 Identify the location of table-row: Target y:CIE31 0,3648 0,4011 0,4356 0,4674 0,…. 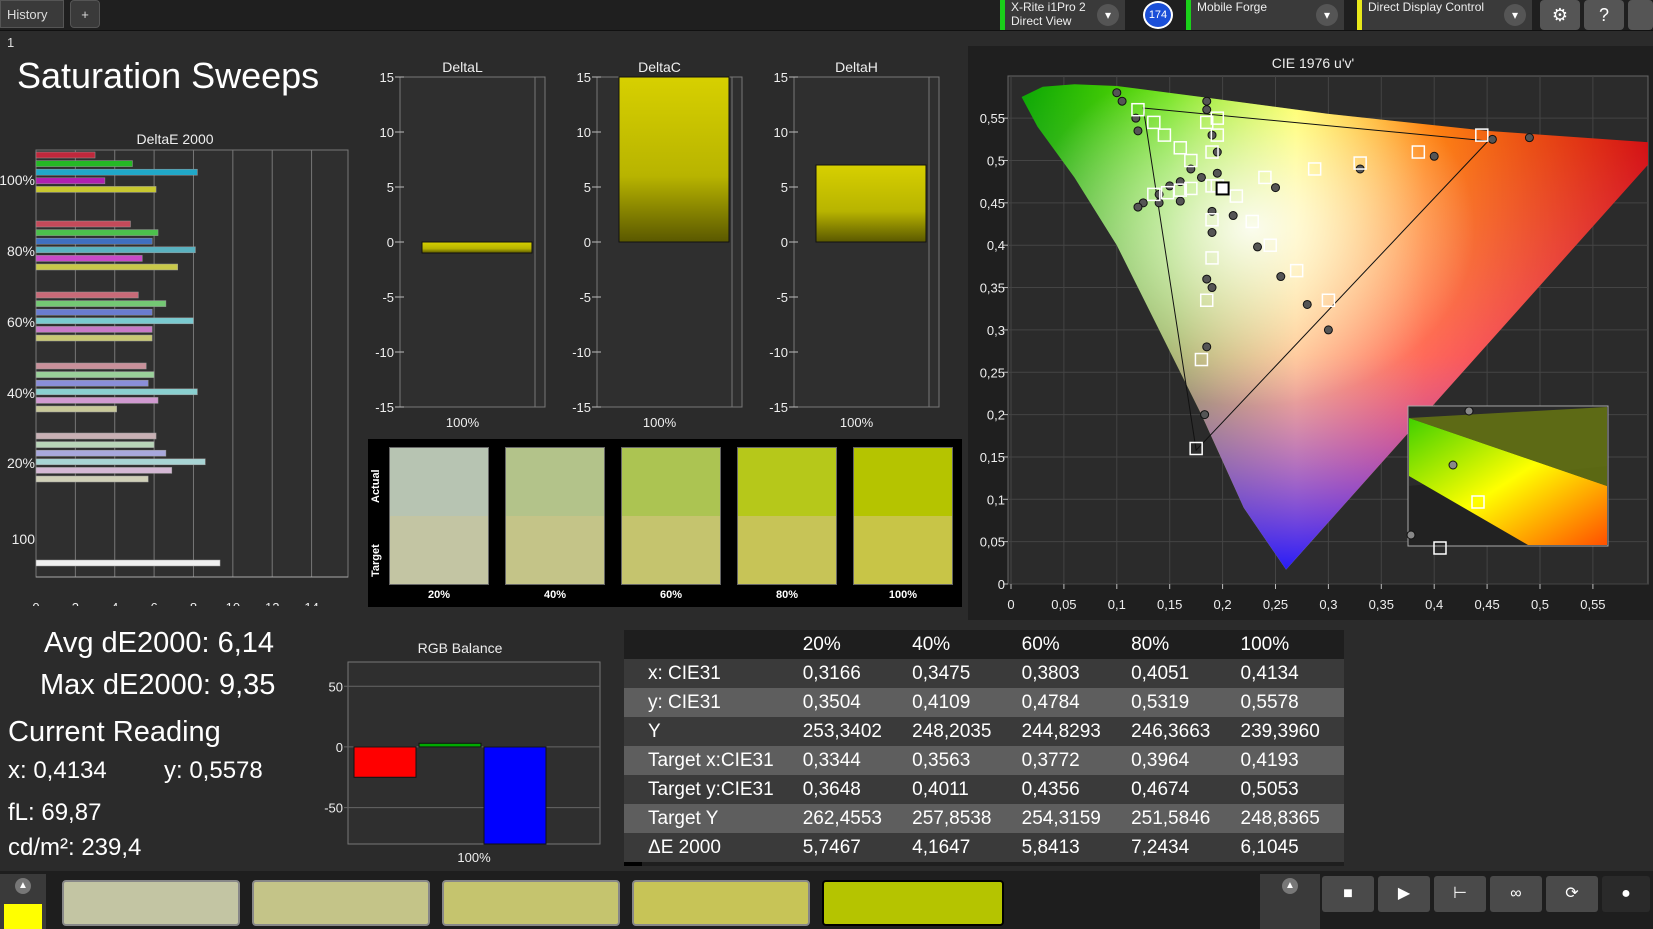
(984, 789).